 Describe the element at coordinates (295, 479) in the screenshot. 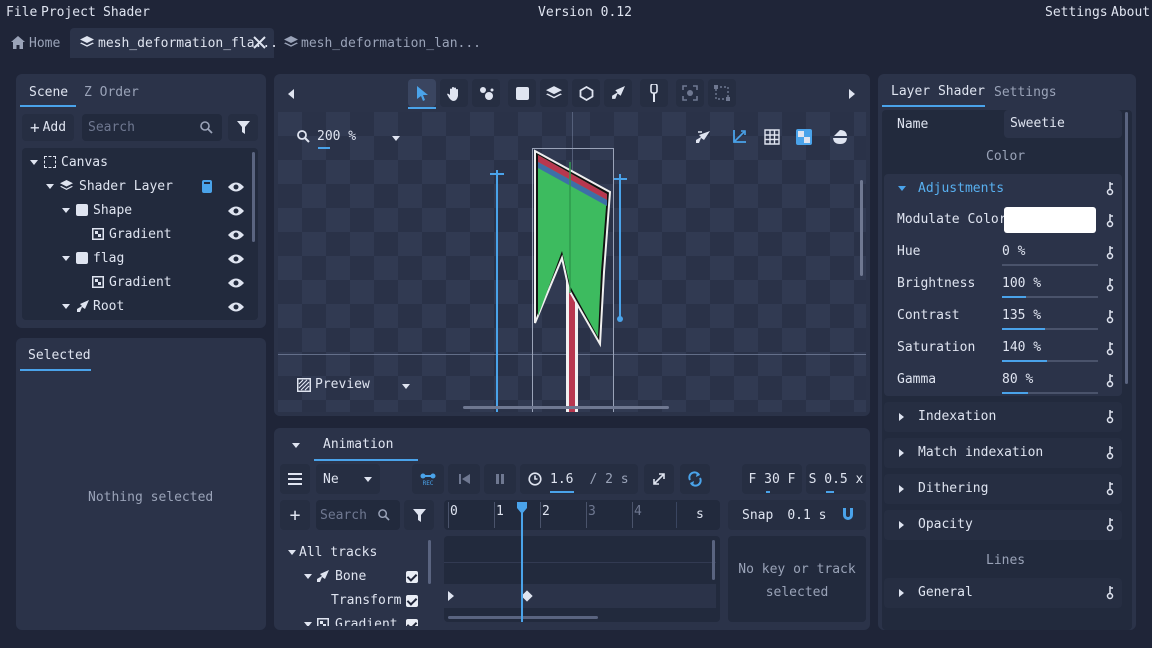

I see `menu-button` at that location.